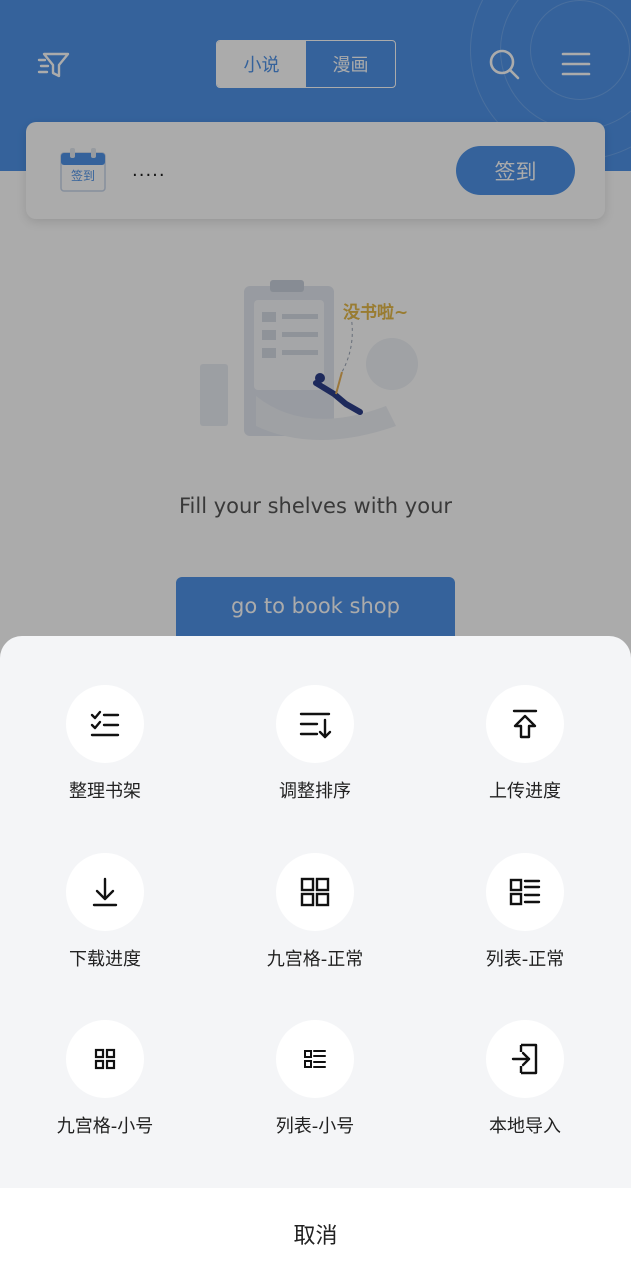 The width and height of the screenshot is (631, 1280). Describe the element at coordinates (105, 1085) in the screenshot. I see `action-grid-small: 九宫格-小号` at that location.